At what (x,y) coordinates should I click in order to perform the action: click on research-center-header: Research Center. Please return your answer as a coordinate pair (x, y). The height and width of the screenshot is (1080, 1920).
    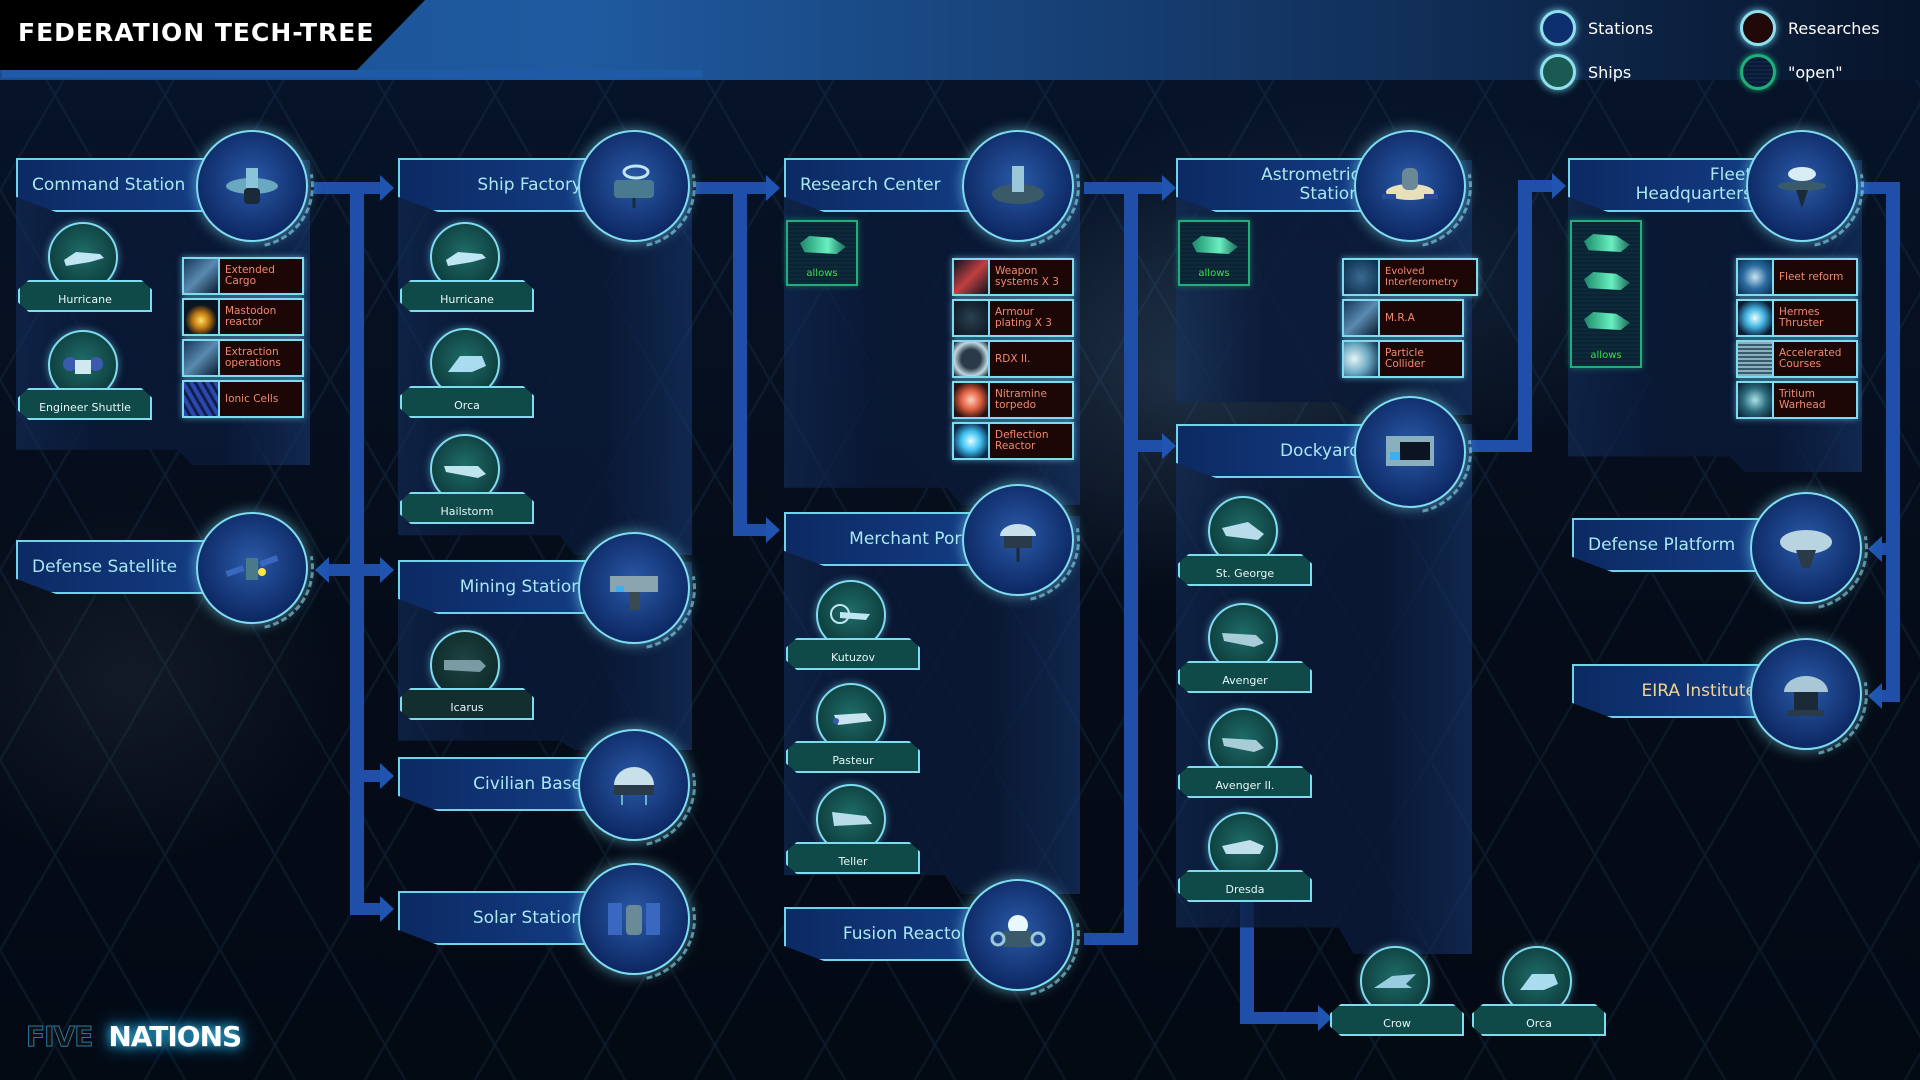
    Looking at the image, I should click on (884, 185).